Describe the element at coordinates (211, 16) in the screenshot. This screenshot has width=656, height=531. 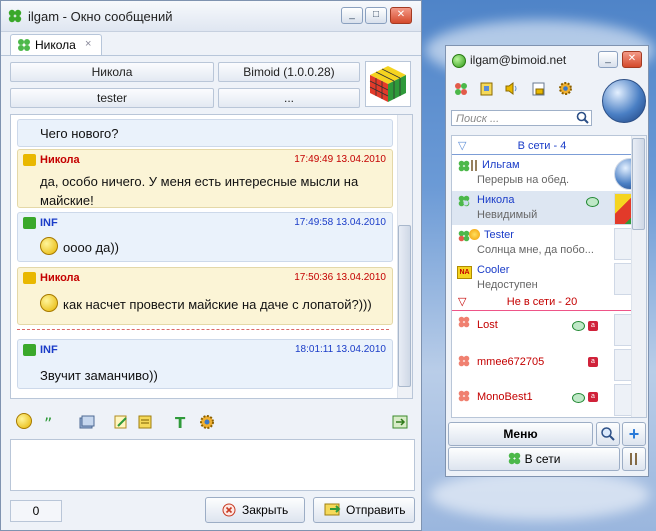
I see `chat-titlebar: ilgam - Окно сообщений _ □ ✕` at that location.